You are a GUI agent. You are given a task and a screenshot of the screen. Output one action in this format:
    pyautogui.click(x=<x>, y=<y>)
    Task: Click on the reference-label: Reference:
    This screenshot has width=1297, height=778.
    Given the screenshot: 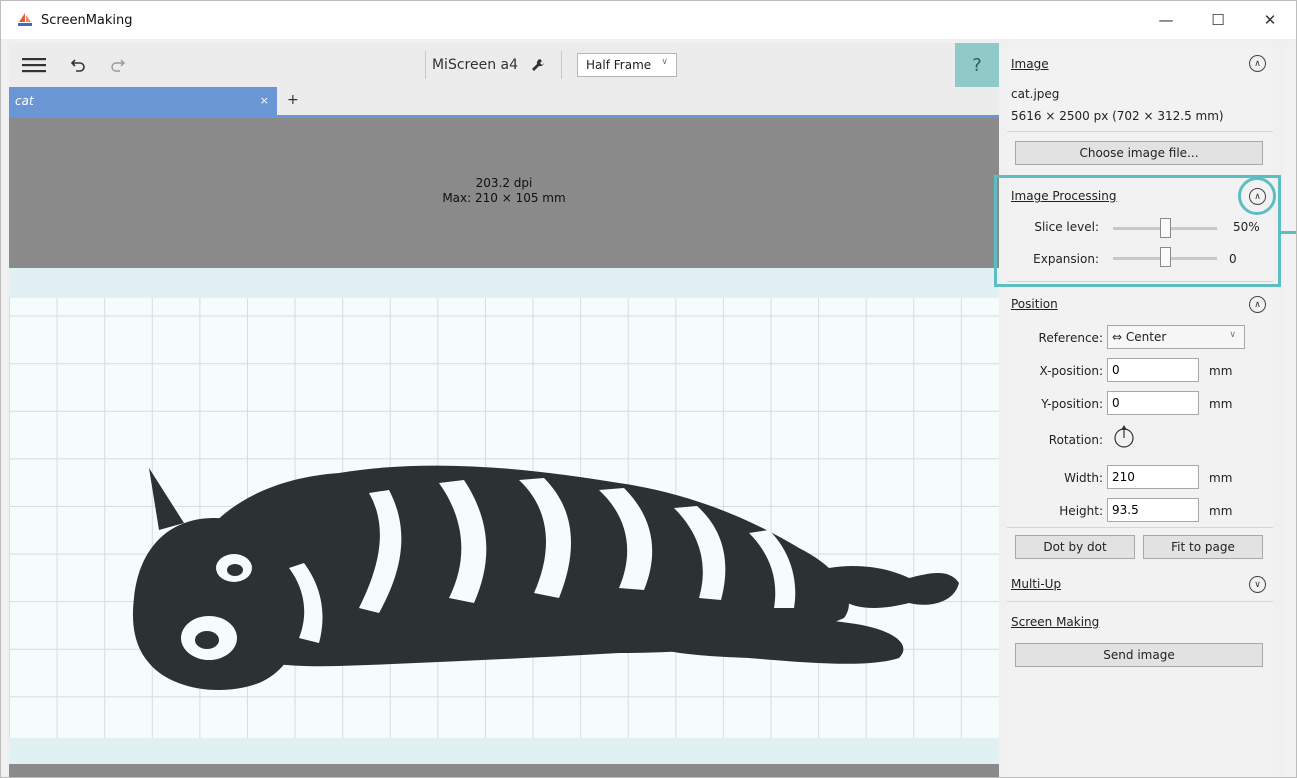 What is the action you would take?
    pyautogui.click(x=1070, y=338)
    